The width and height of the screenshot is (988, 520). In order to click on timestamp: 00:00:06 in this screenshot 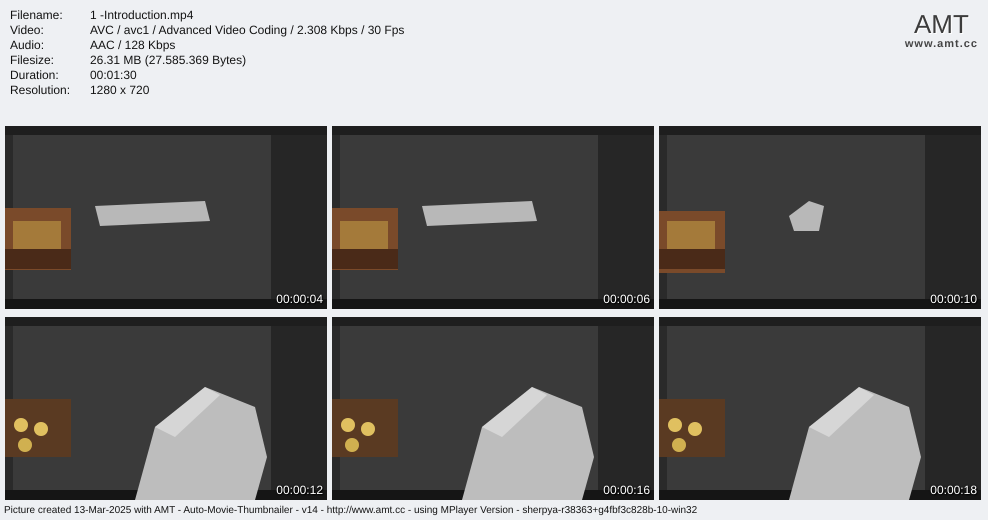, I will do `click(626, 299)`.